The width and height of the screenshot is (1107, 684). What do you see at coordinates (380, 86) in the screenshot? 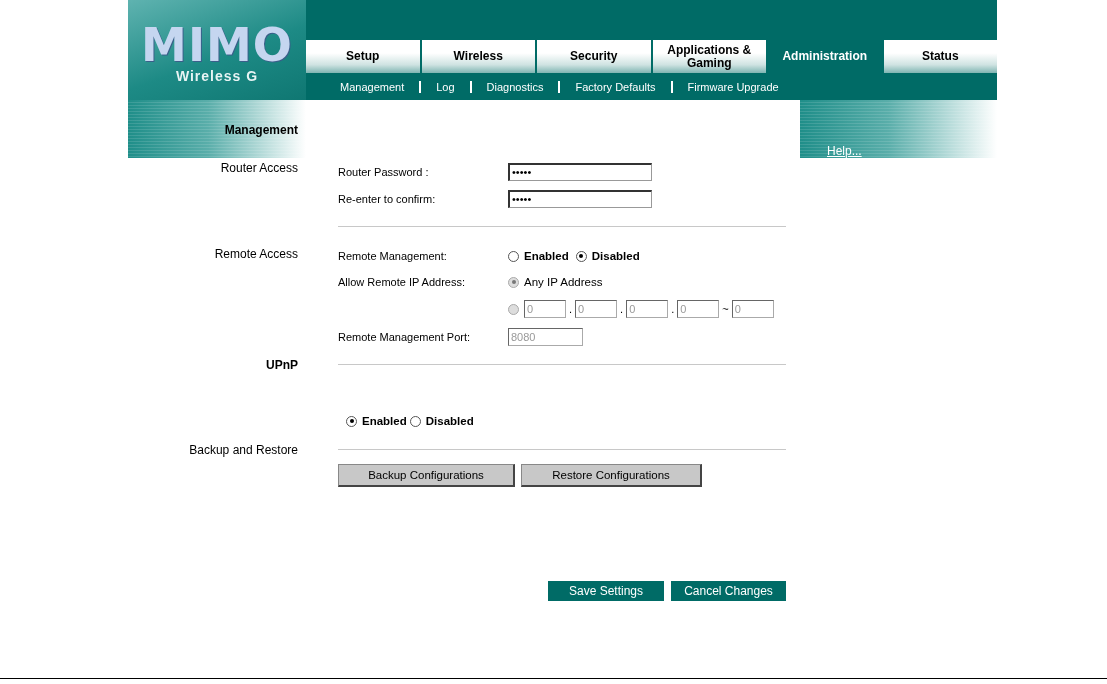
I see `subnav-link: Management` at bounding box center [380, 86].